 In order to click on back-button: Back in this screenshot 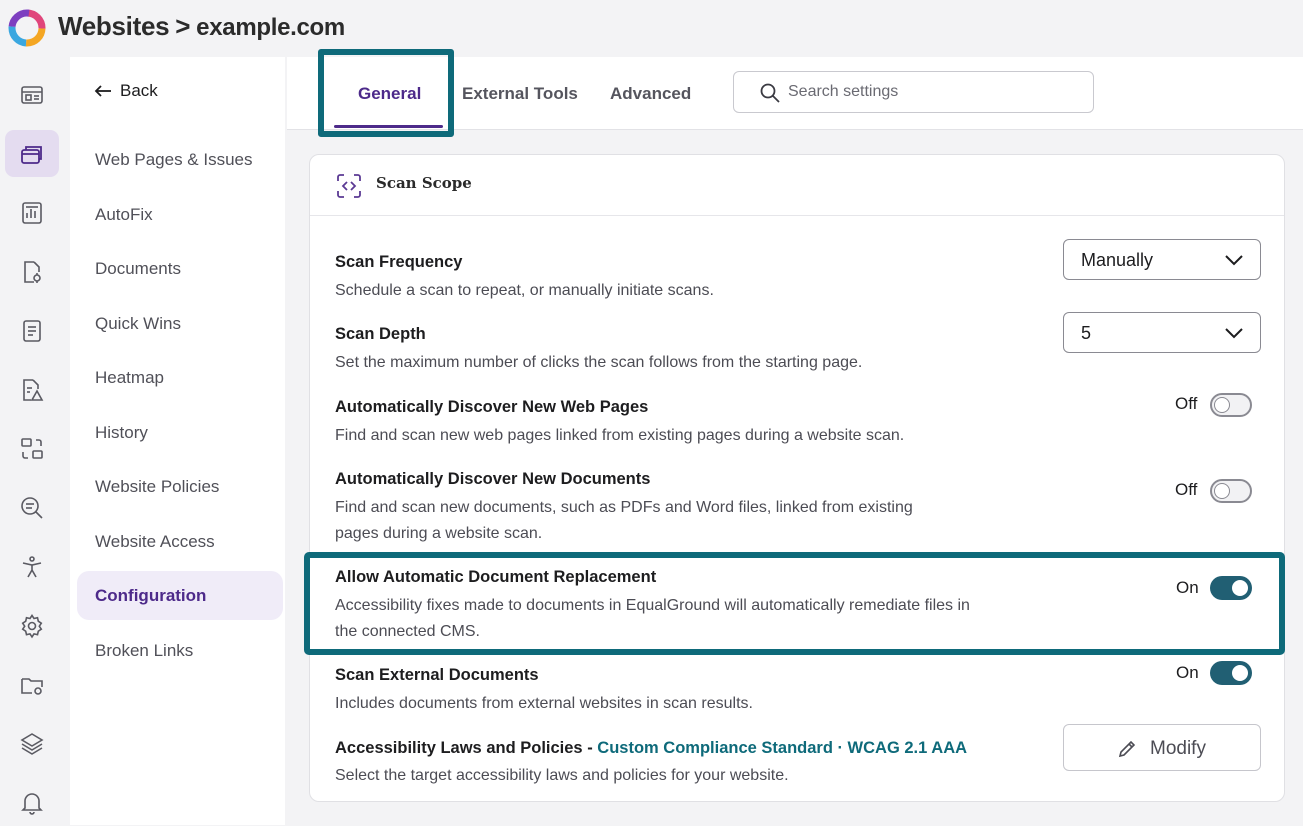, I will do `click(126, 91)`.